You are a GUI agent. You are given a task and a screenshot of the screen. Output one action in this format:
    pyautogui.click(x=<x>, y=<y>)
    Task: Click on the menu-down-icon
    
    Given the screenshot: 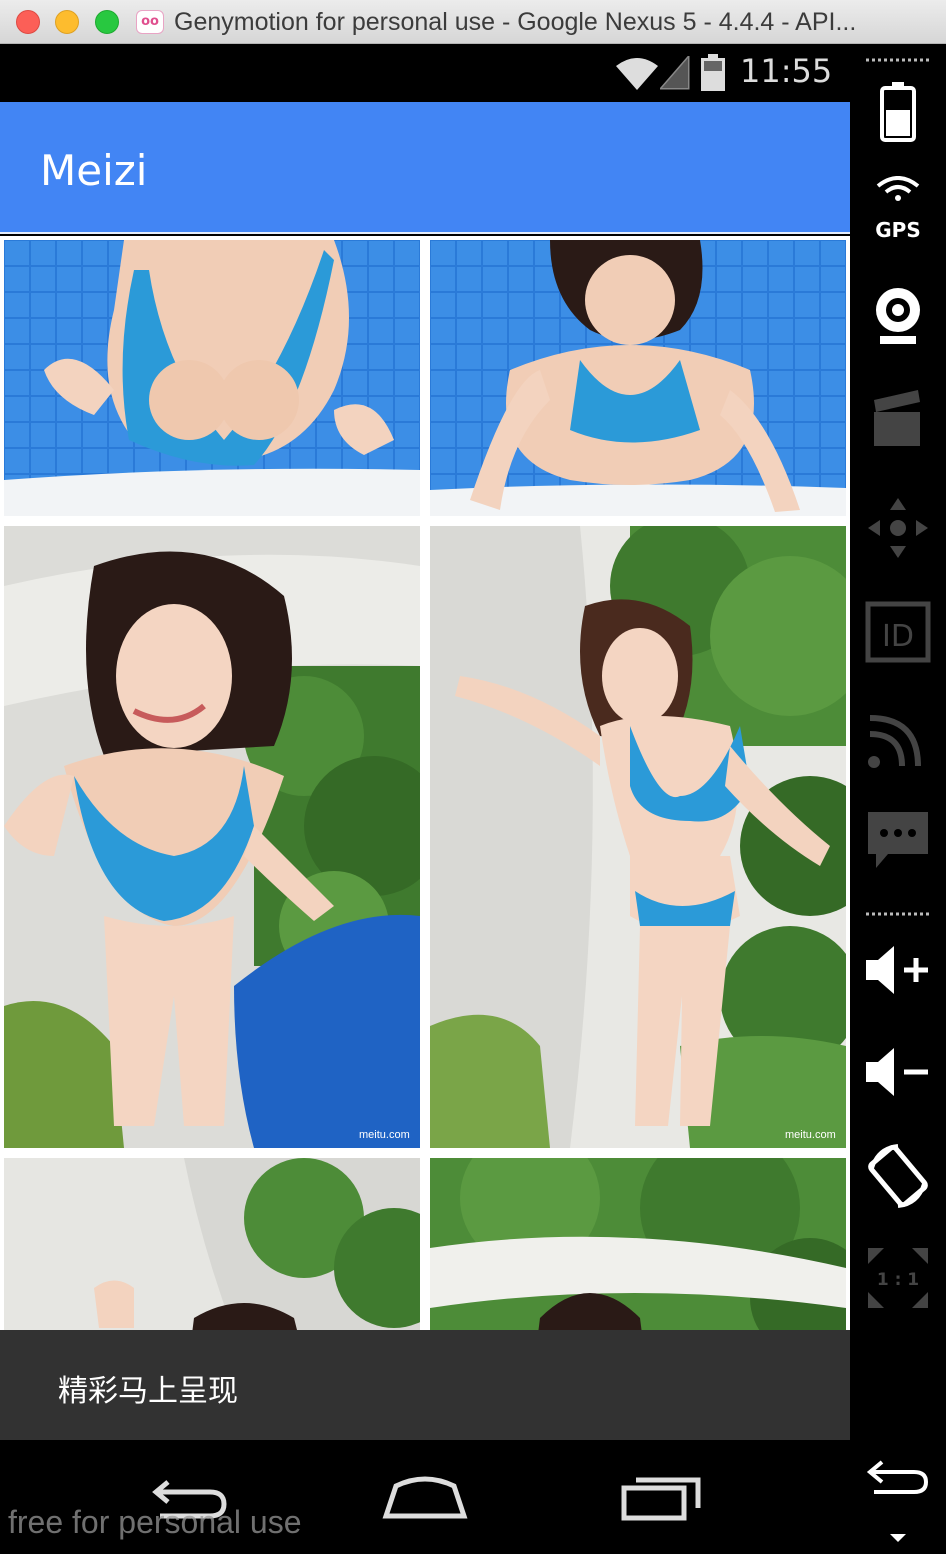 What is the action you would take?
    pyautogui.click(x=898, y=1538)
    